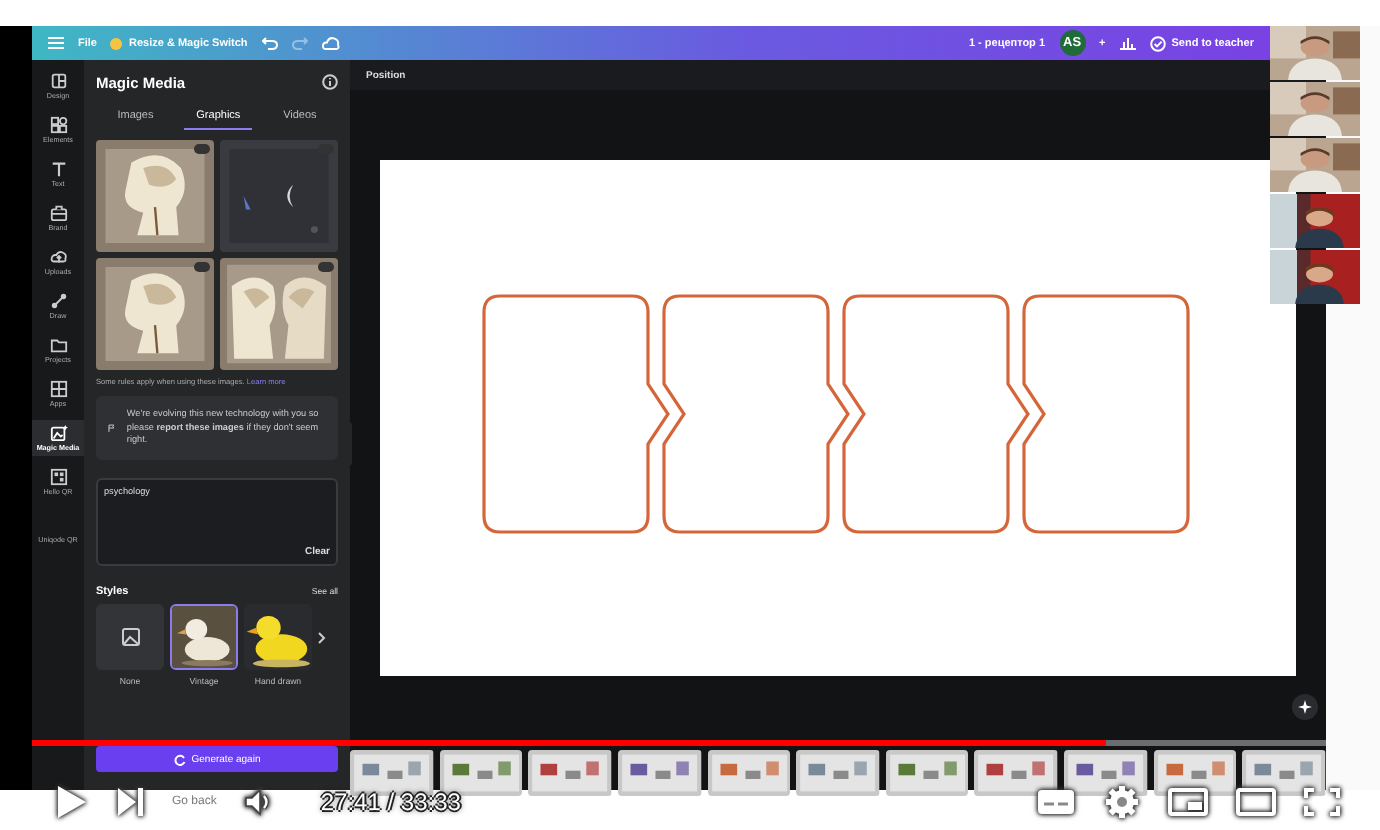 This screenshot has height=830, width=1380. Describe the element at coordinates (130, 636) in the screenshot. I see `image-icon` at that location.